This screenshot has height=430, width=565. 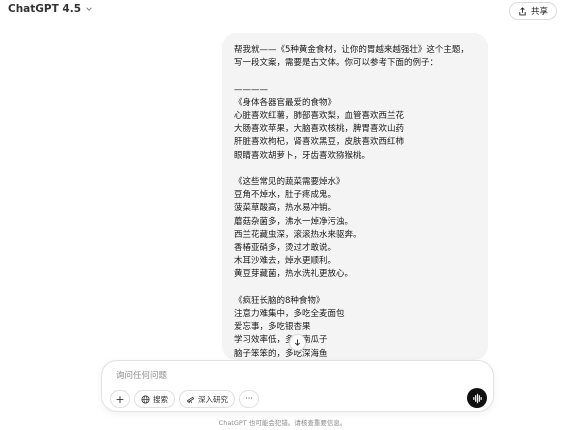 What do you see at coordinates (190, 399) in the screenshot?
I see `telescope-icon` at bounding box center [190, 399].